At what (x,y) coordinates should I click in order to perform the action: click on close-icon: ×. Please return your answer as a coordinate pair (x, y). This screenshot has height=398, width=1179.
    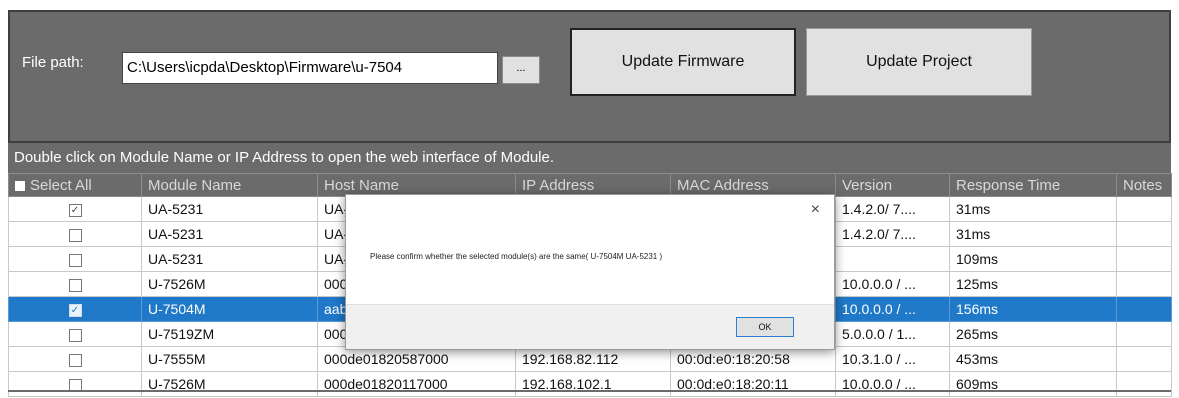
    Looking at the image, I should click on (815, 210).